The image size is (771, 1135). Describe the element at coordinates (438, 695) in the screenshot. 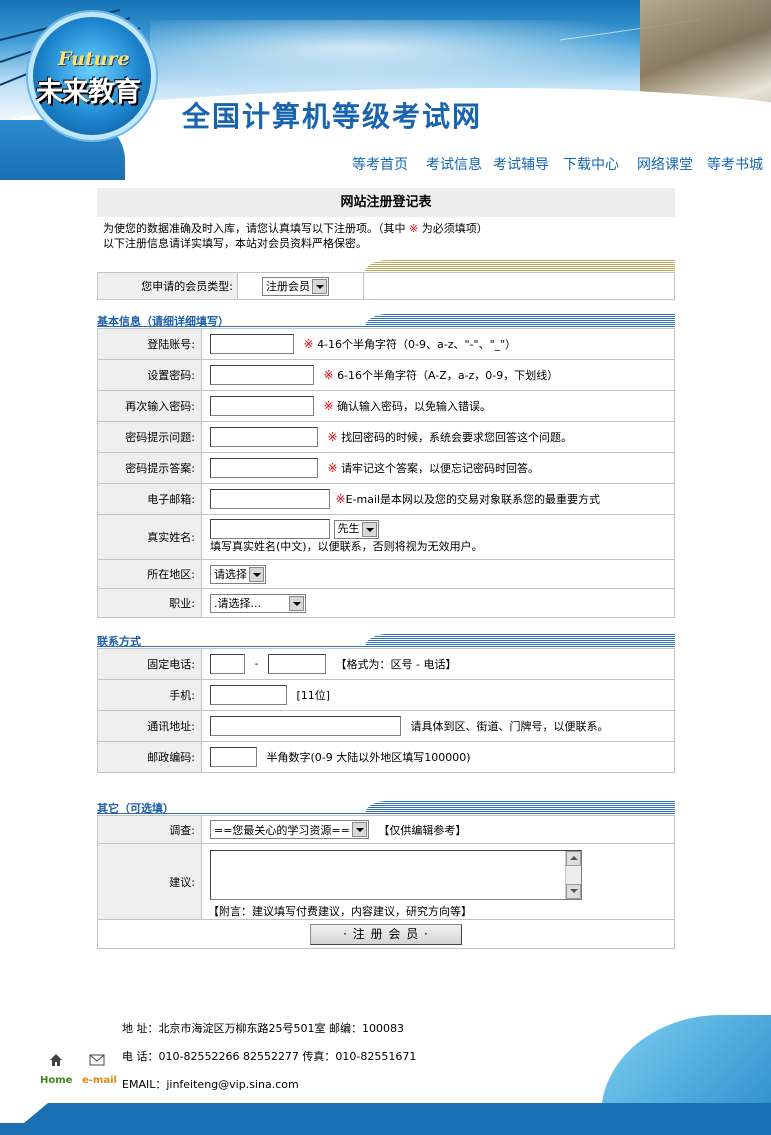

I see `mobile-cell: [11位]` at that location.